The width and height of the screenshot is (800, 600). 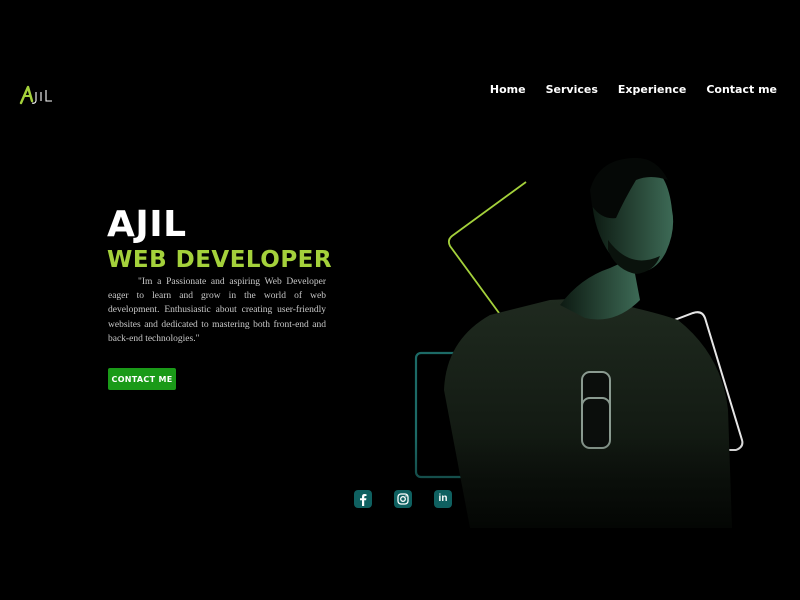 I want to click on instagram-icon, so click(x=403, y=499).